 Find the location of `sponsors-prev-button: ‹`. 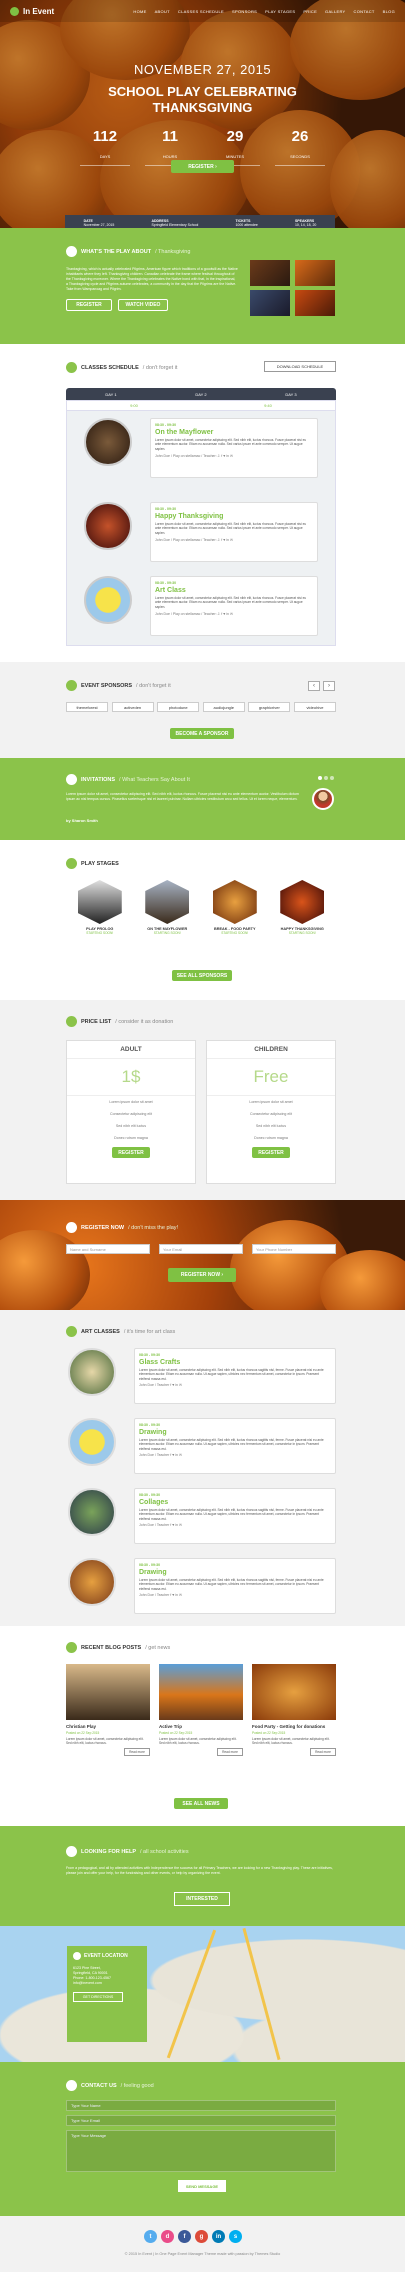

sponsors-prev-button: ‹ is located at coordinates (314, 686).